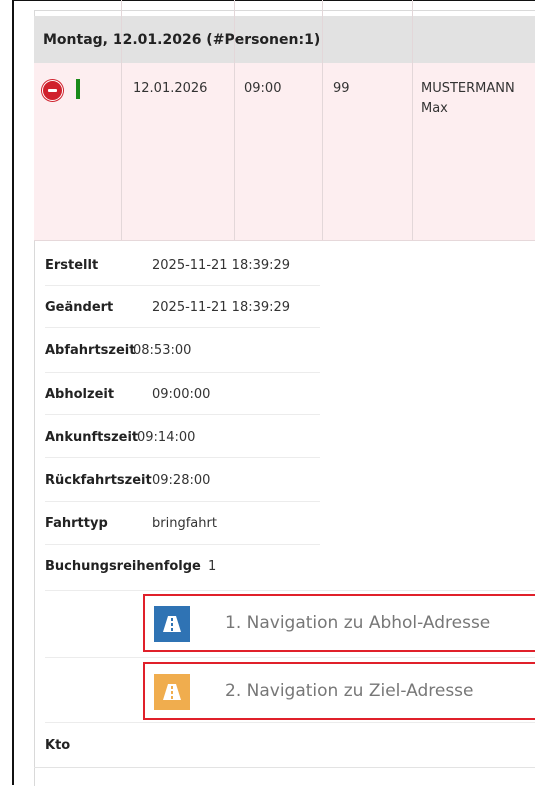  What do you see at coordinates (221, 265) in the screenshot?
I see `detail-value-erstellt: 2025-11-21 18:39:29` at bounding box center [221, 265].